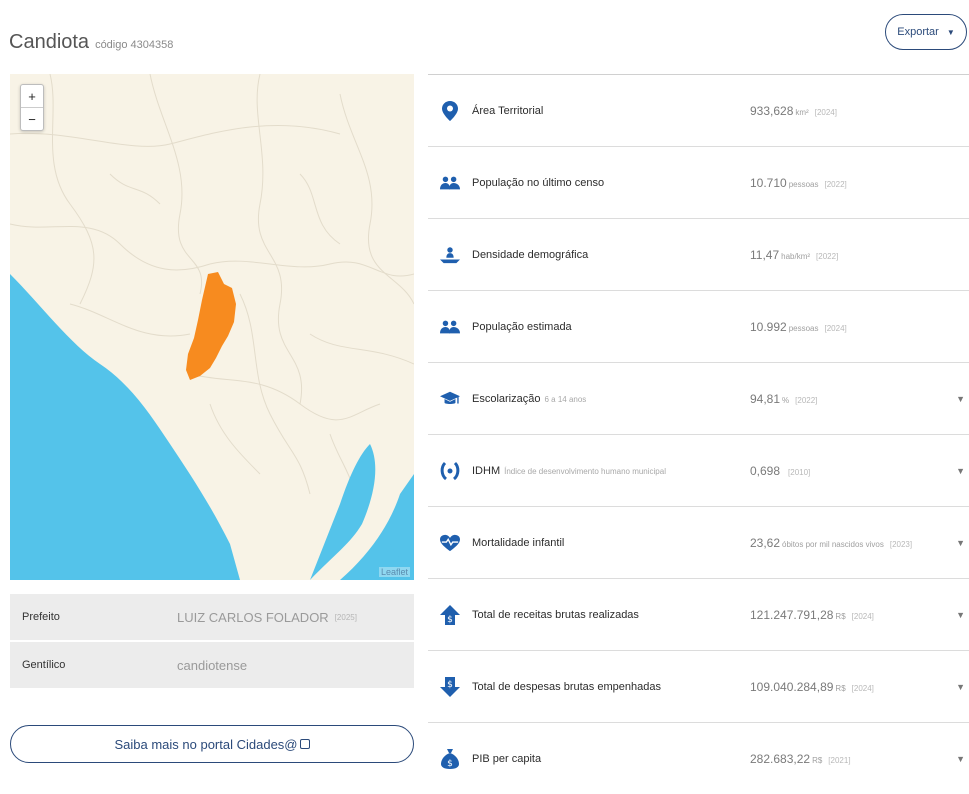  What do you see at coordinates (798, 326) in the screenshot?
I see `indicator-value: 10.992 pessoas [2024]` at bounding box center [798, 326].